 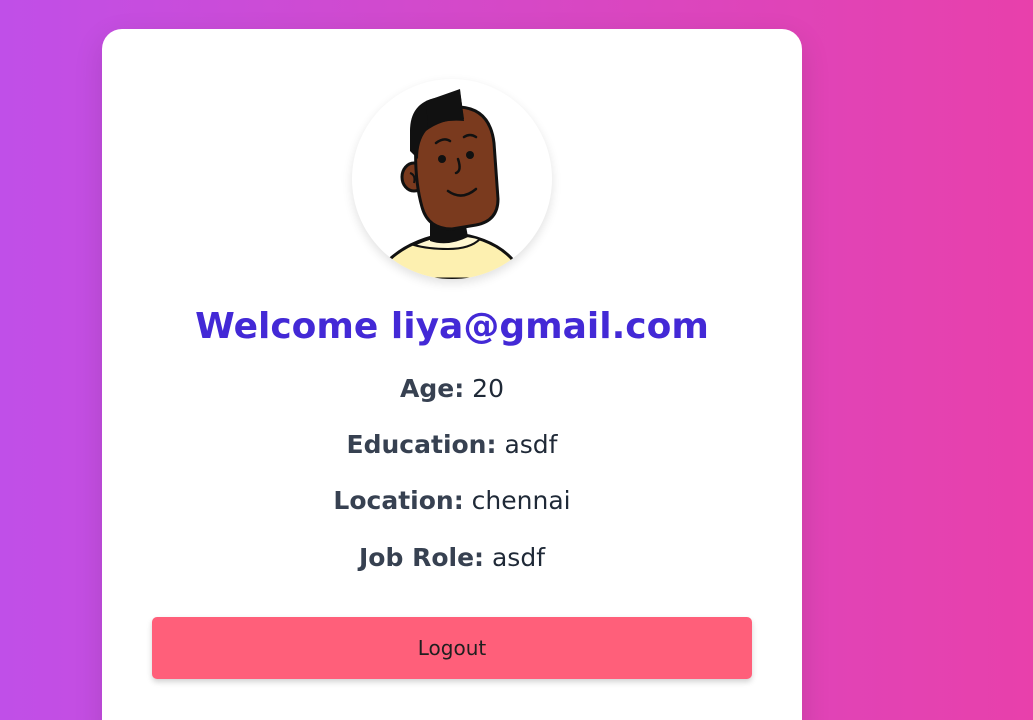 What do you see at coordinates (549, 326) in the screenshot?
I see `user-email: liya@gmail.com` at bounding box center [549, 326].